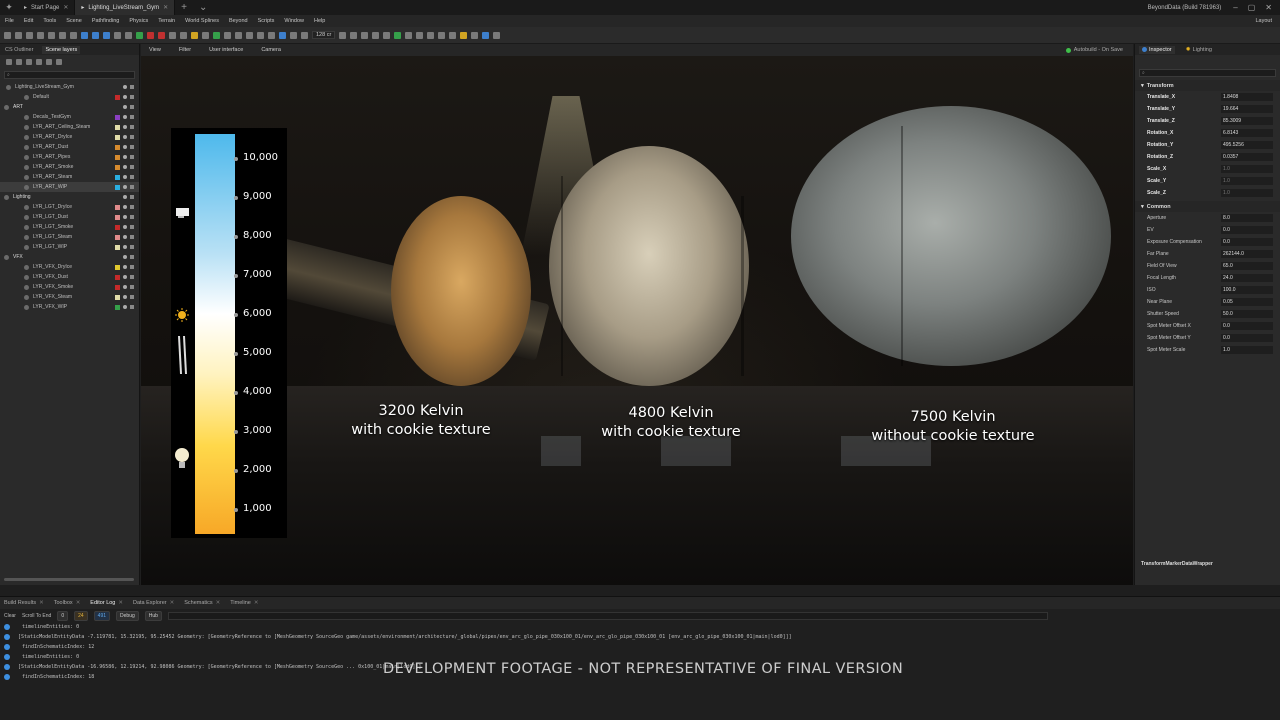 This screenshot has height=720, width=1280. I want to click on menu-pathfinding: Pathfinding, so click(106, 21).